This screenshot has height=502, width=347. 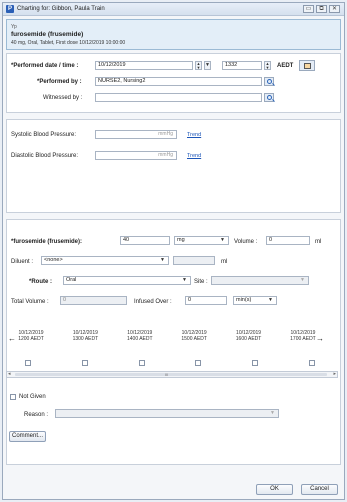 What do you see at coordinates (334, 374) in the screenshot?
I see `scroll-right-icon: ▸` at bounding box center [334, 374].